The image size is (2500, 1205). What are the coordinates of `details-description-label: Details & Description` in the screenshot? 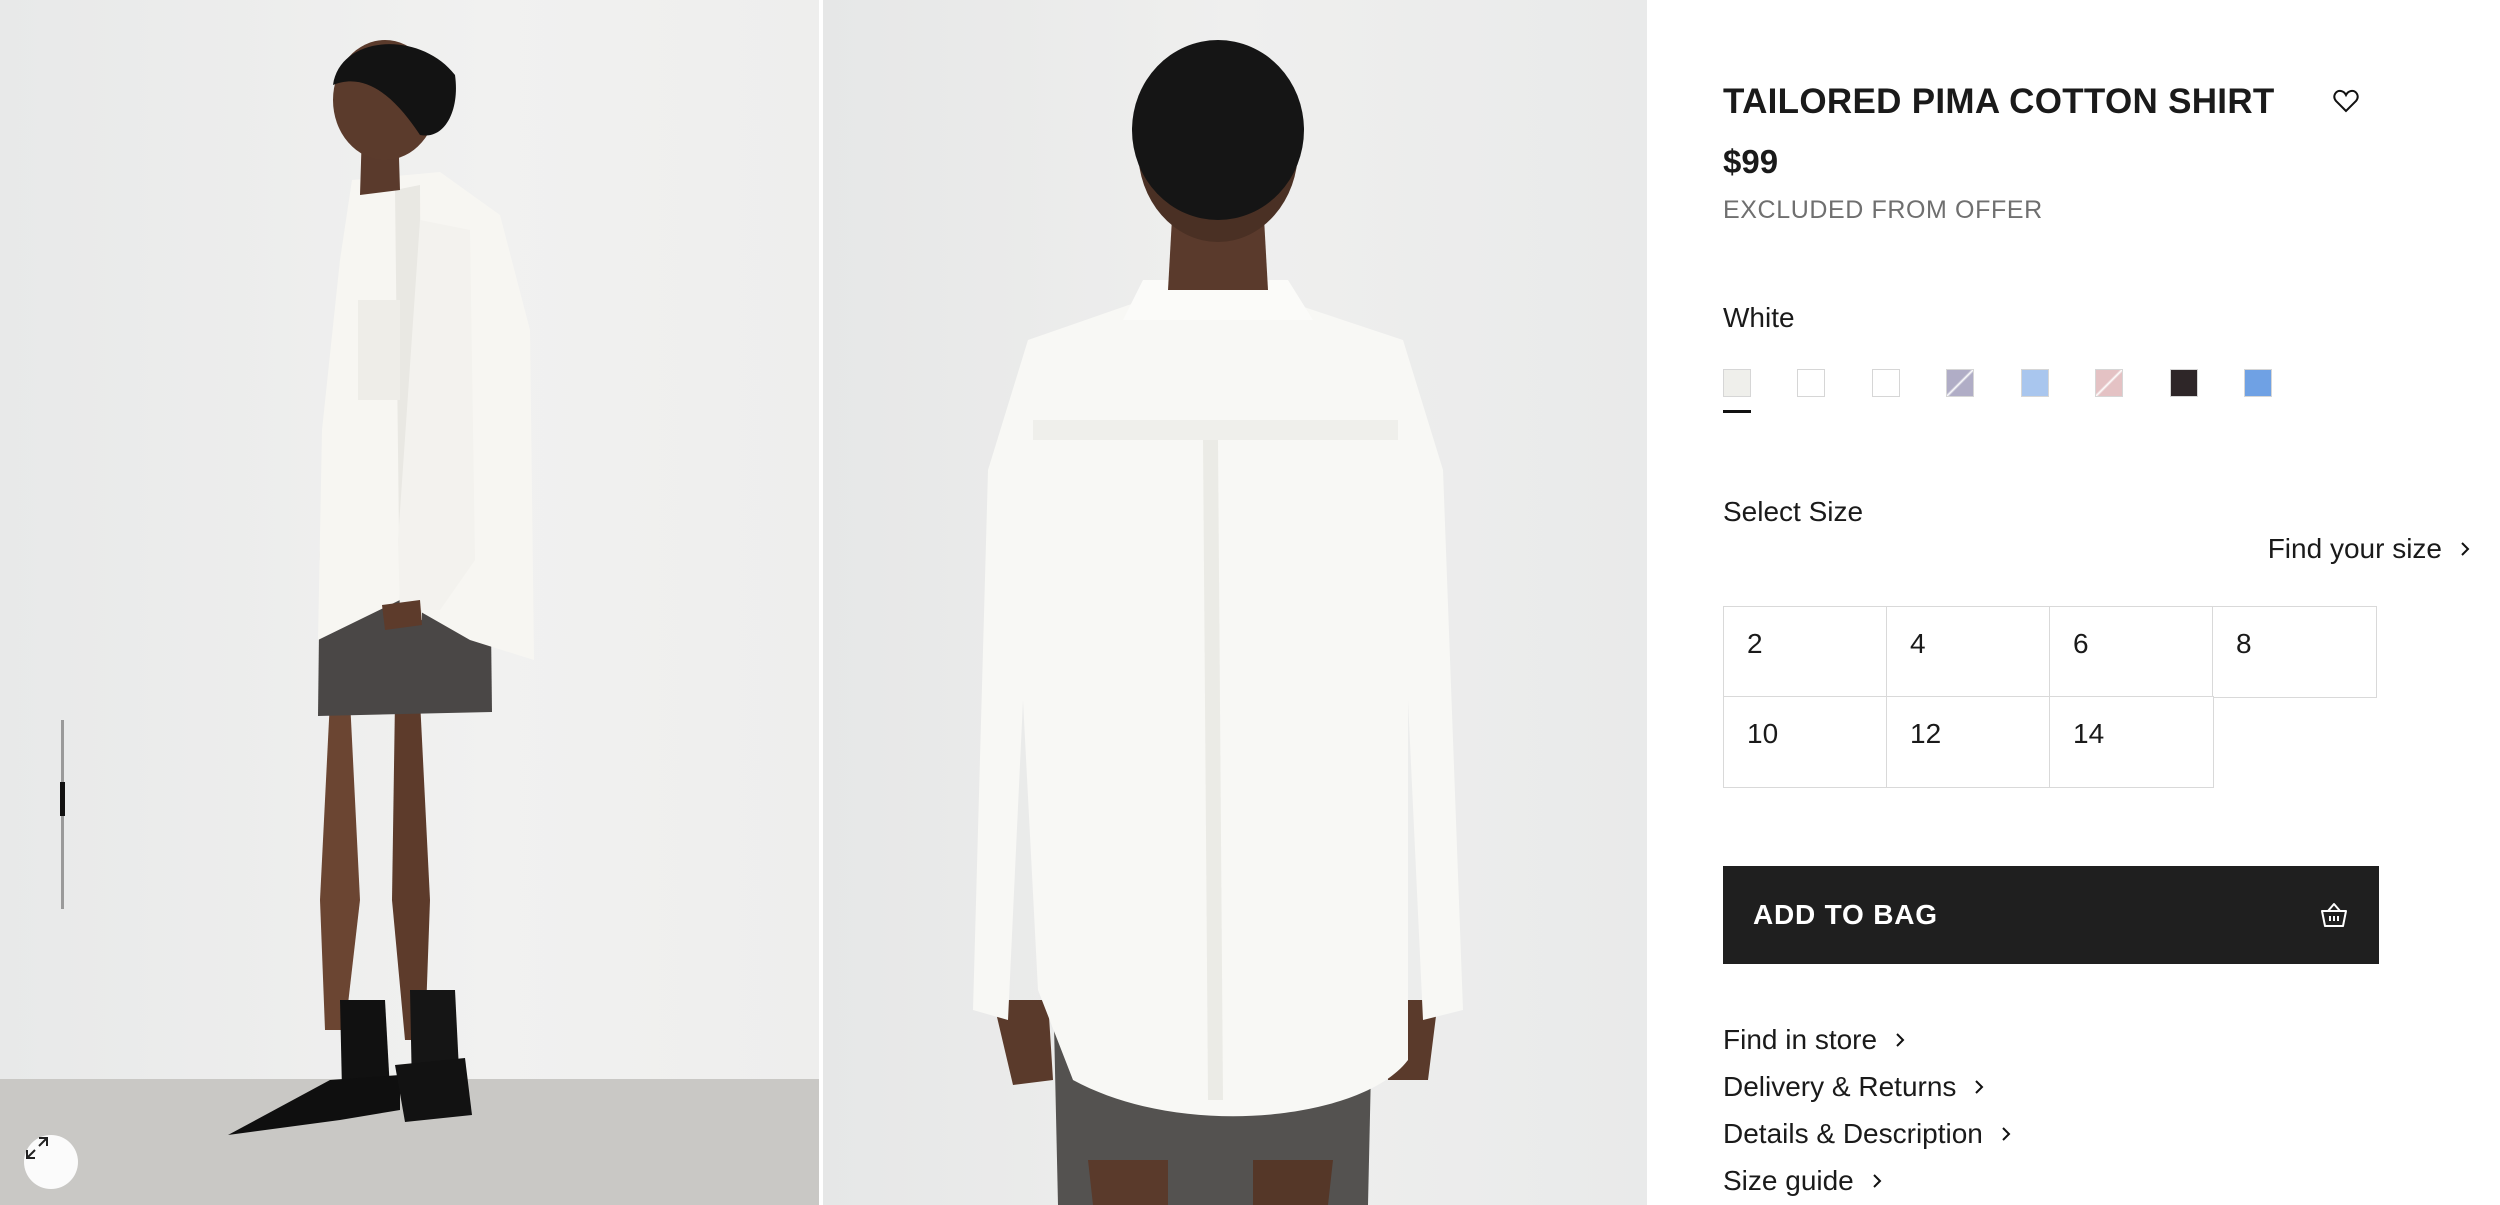 It's located at (1853, 1133).